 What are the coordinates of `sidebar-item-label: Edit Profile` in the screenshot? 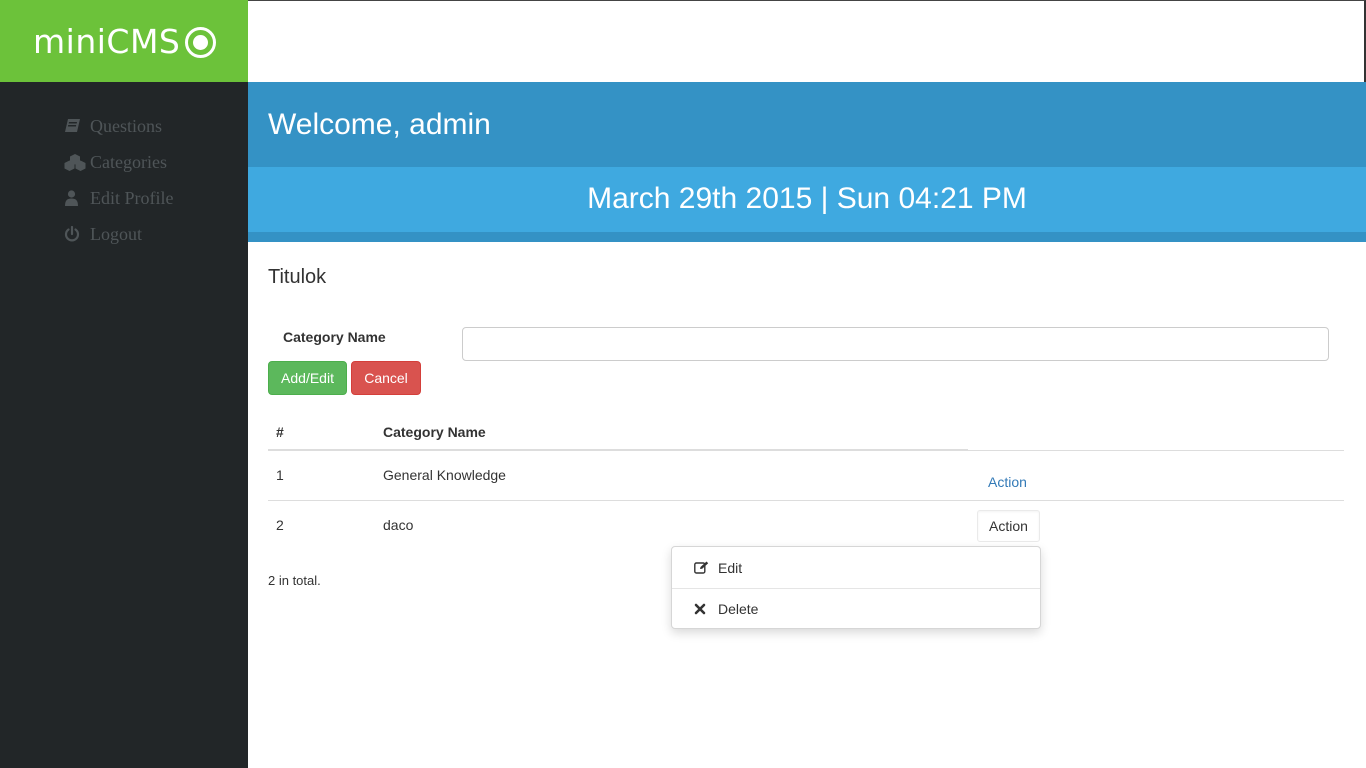 It's located at (132, 197).